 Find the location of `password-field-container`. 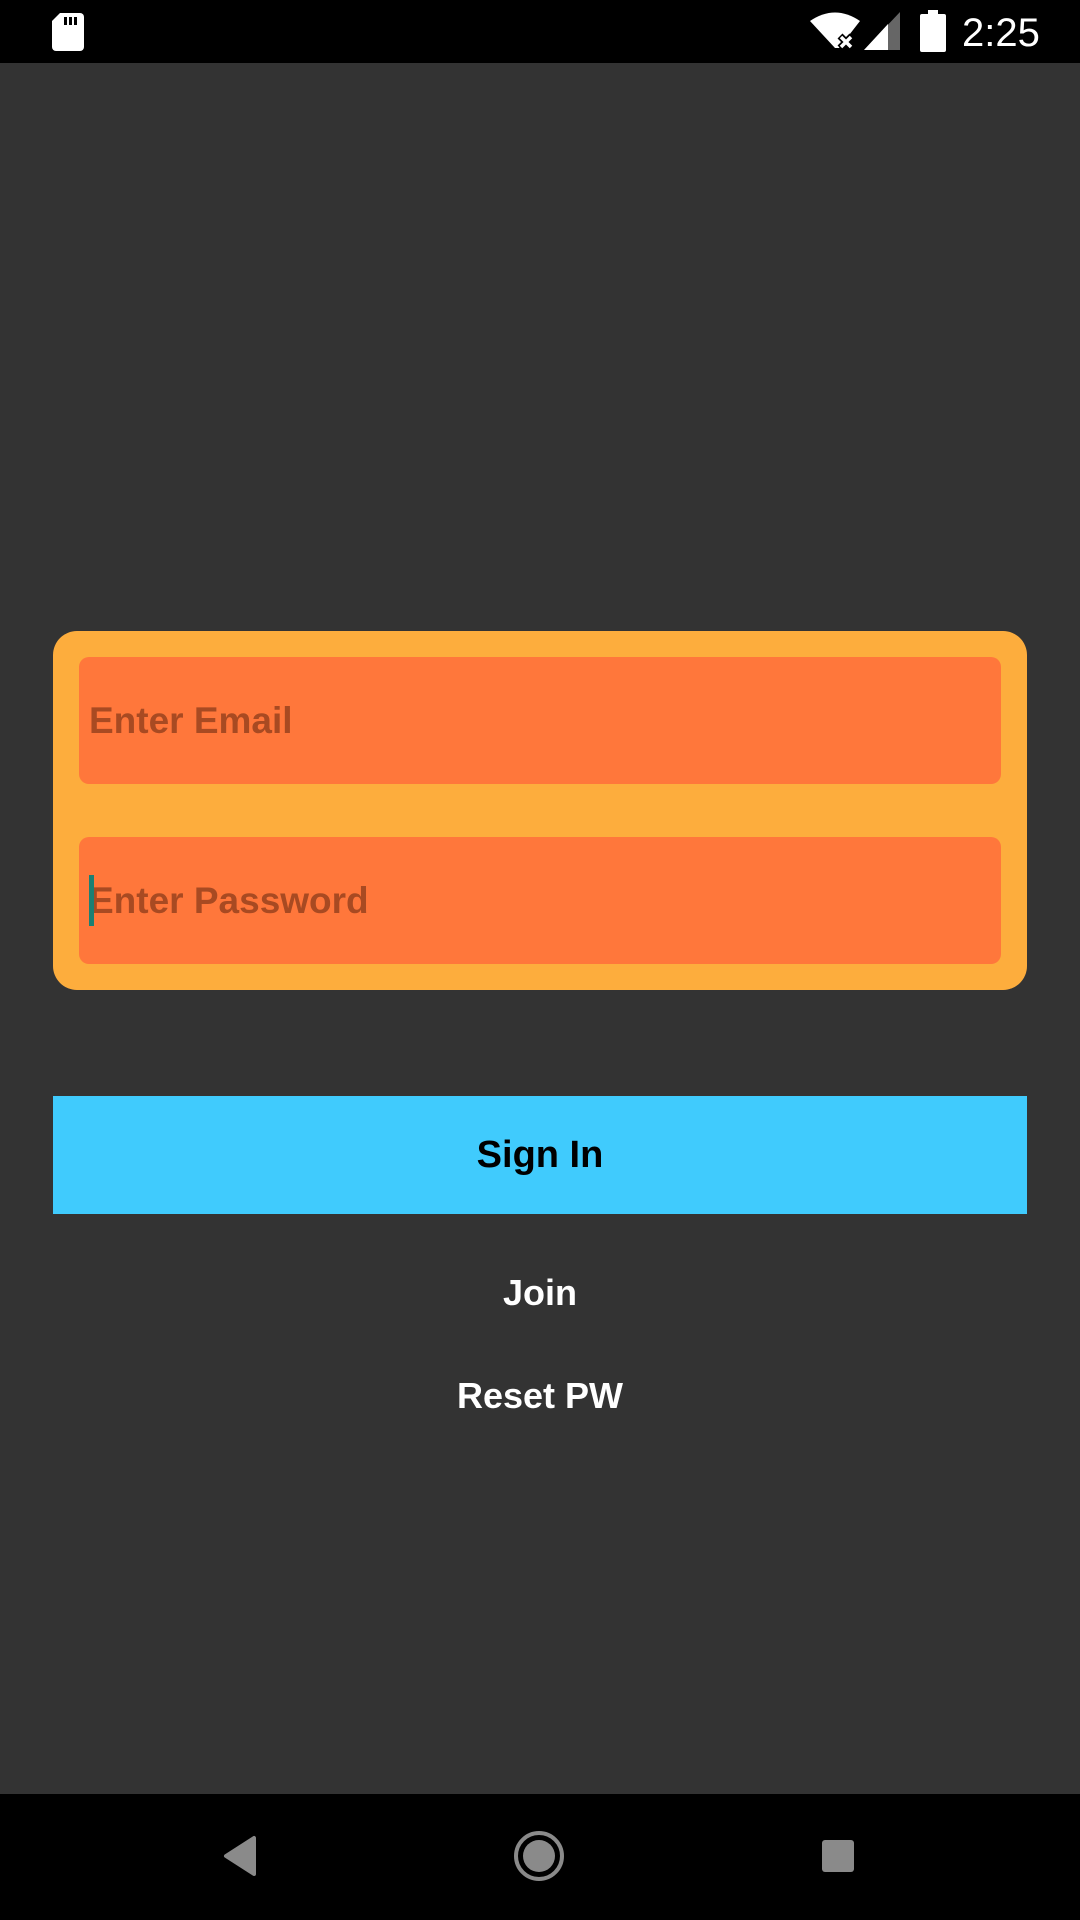

password-field-container is located at coordinates (540, 900).